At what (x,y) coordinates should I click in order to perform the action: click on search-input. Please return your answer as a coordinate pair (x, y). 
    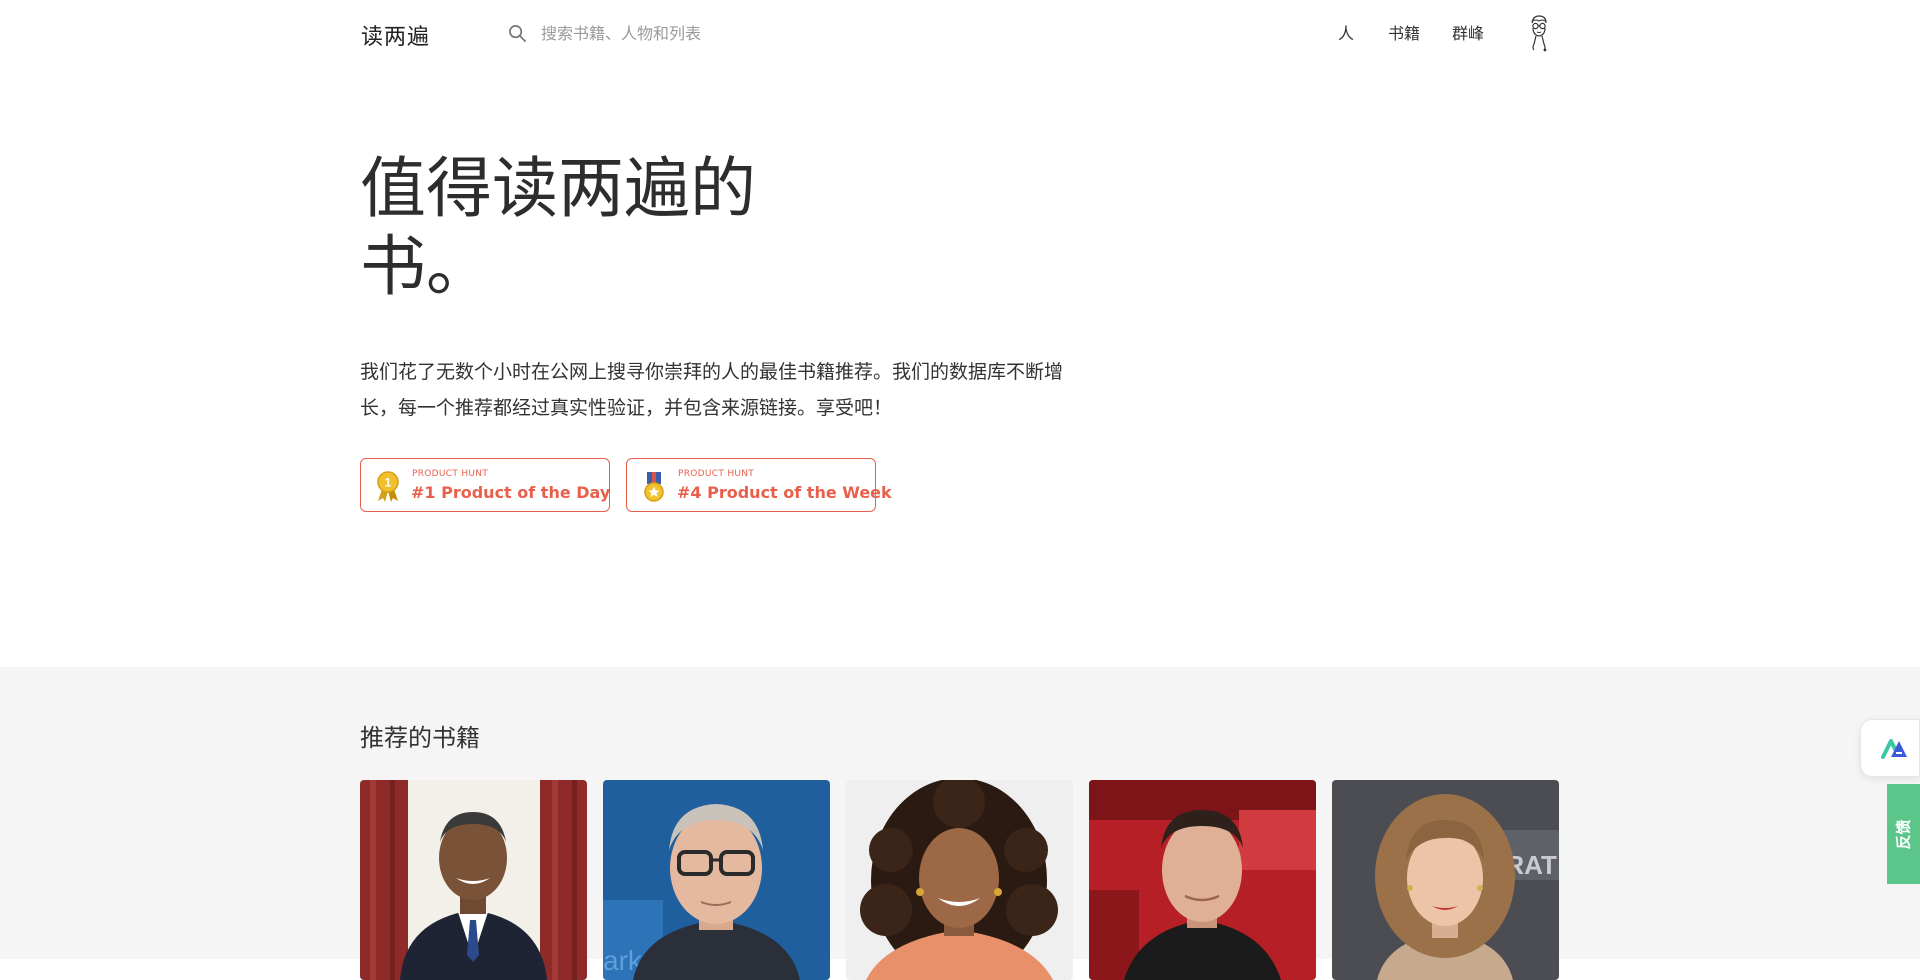
    Looking at the image, I should click on (729, 33).